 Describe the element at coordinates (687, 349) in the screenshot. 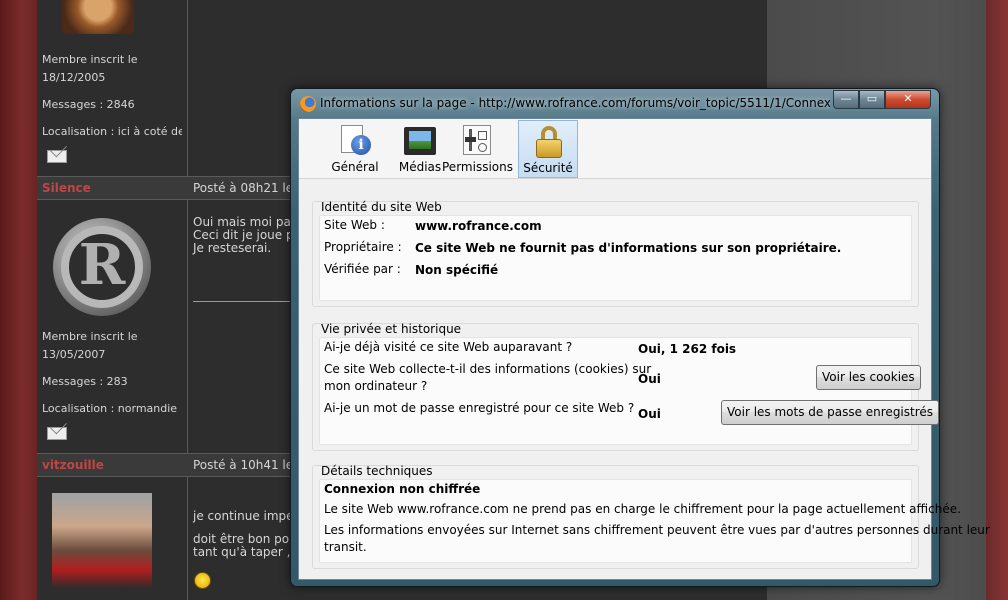

I see `visited-answer: Oui, 1 262 fois` at that location.